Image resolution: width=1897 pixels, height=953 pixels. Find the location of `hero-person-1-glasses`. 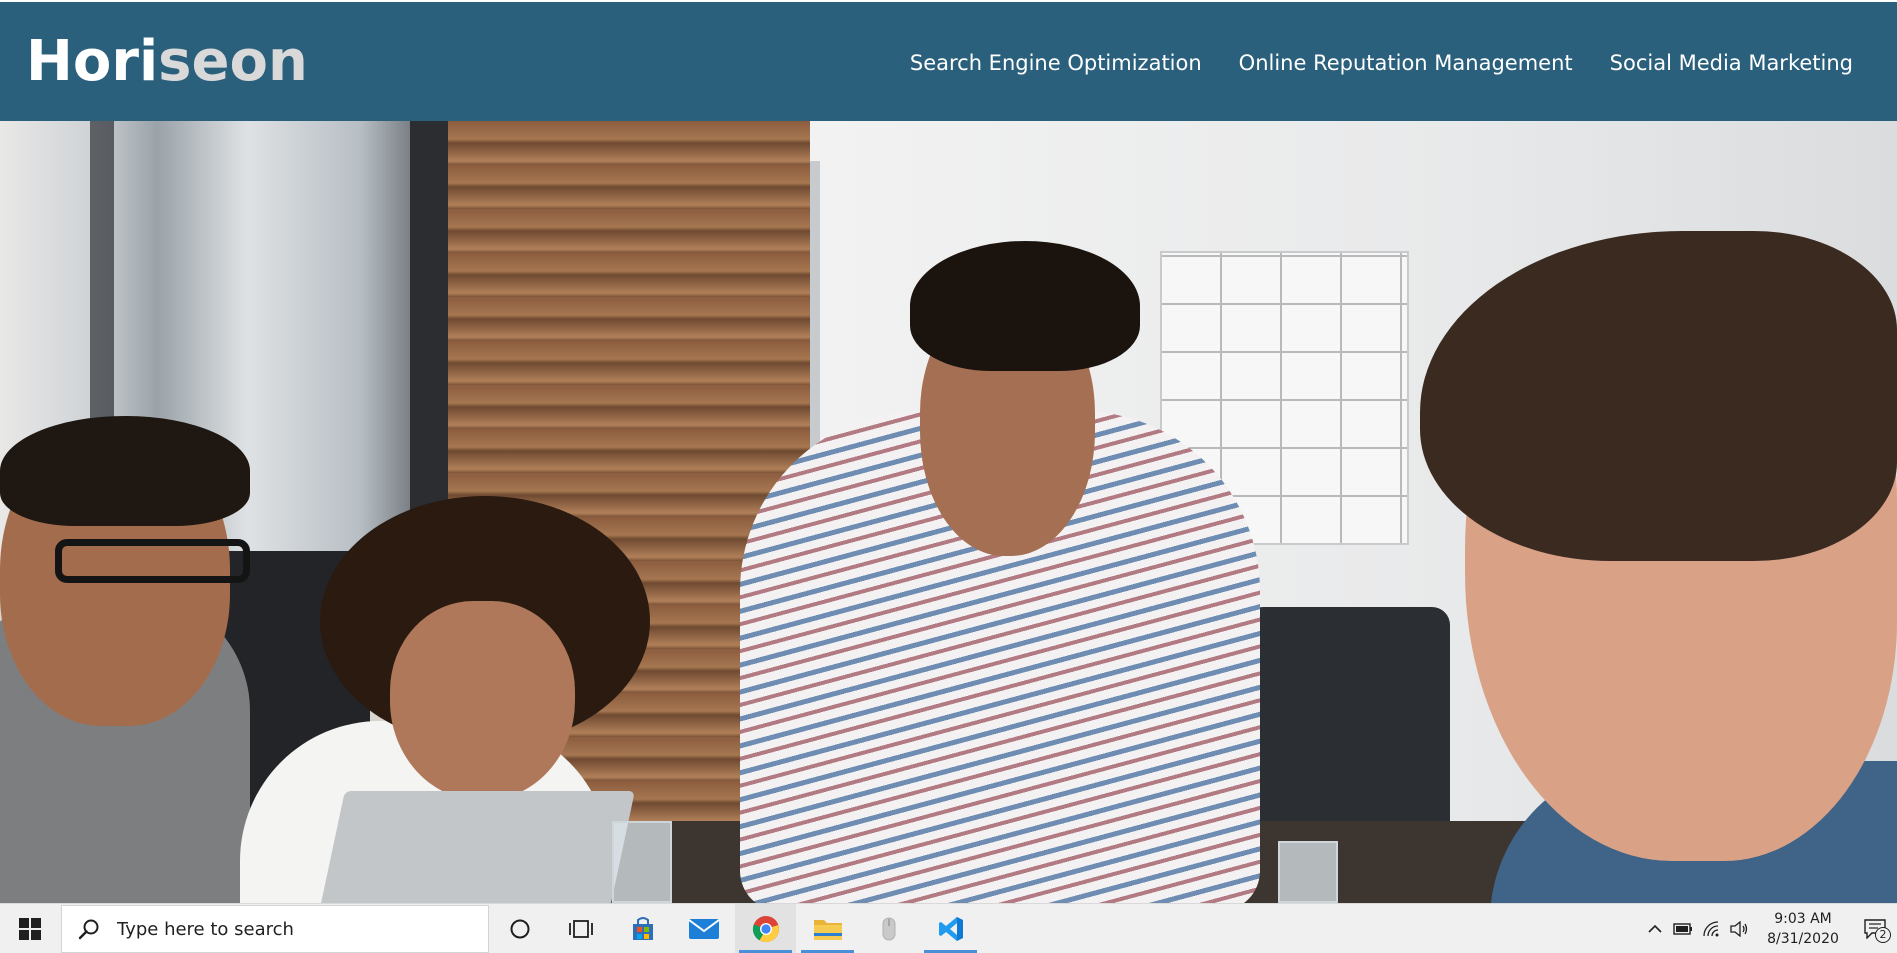

hero-person-1-glasses is located at coordinates (152, 561).